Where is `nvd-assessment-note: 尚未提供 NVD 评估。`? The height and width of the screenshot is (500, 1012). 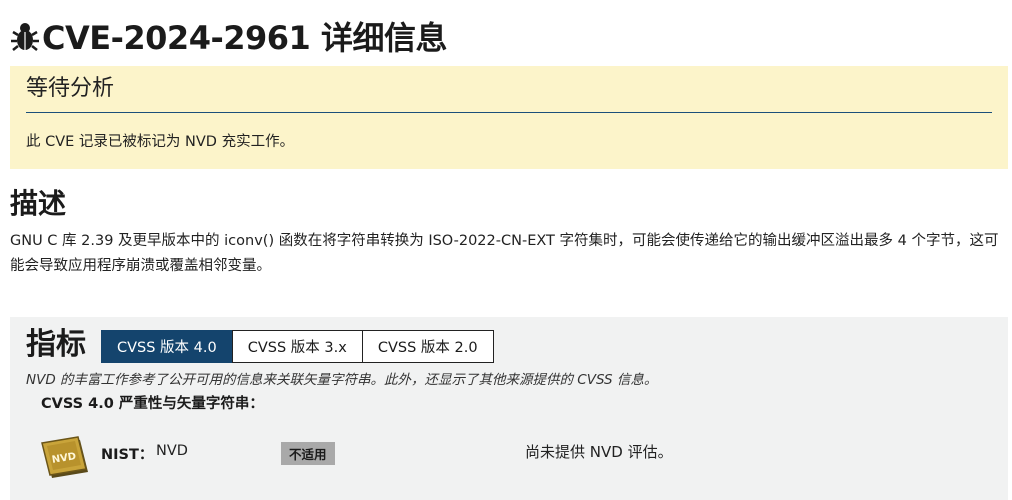
nvd-assessment-note: 尚未提供 NVD 评估。 is located at coordinates (599, 452).